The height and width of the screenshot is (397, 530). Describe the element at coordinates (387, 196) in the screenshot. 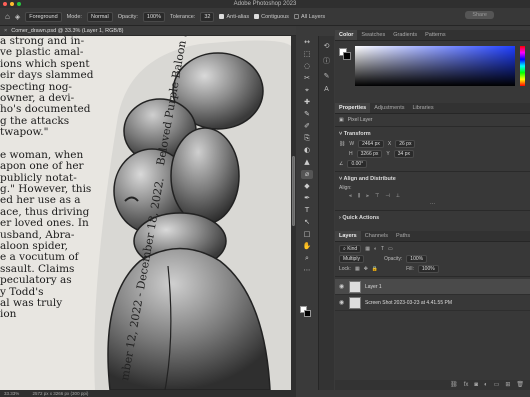

I see `align-middle-icon: ⊣` at that location.